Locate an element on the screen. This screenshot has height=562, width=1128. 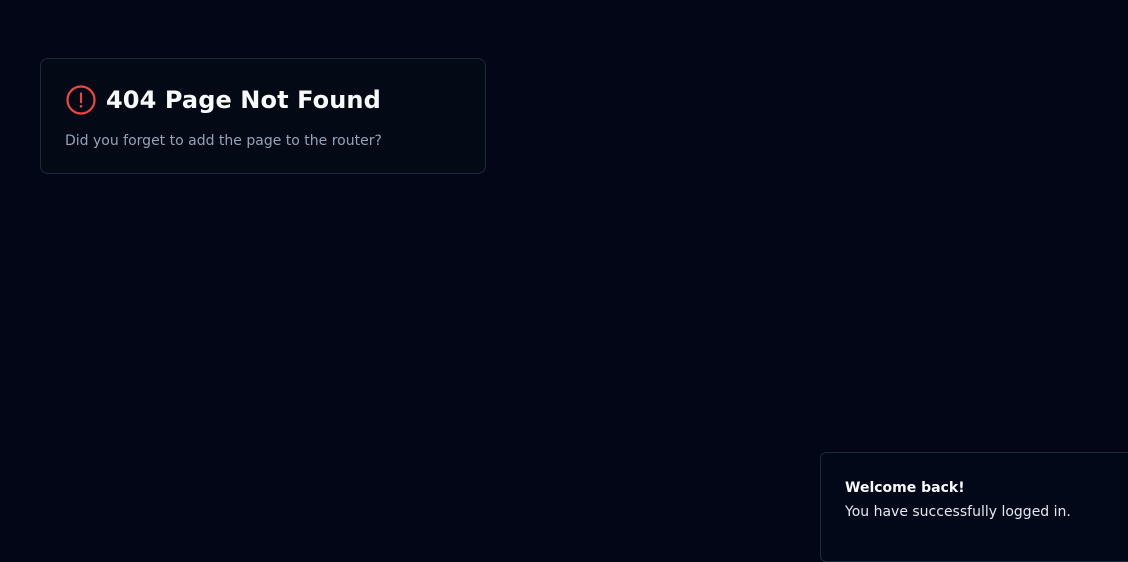
toast-title: Welcome back! is located at coordinates (905, 488).